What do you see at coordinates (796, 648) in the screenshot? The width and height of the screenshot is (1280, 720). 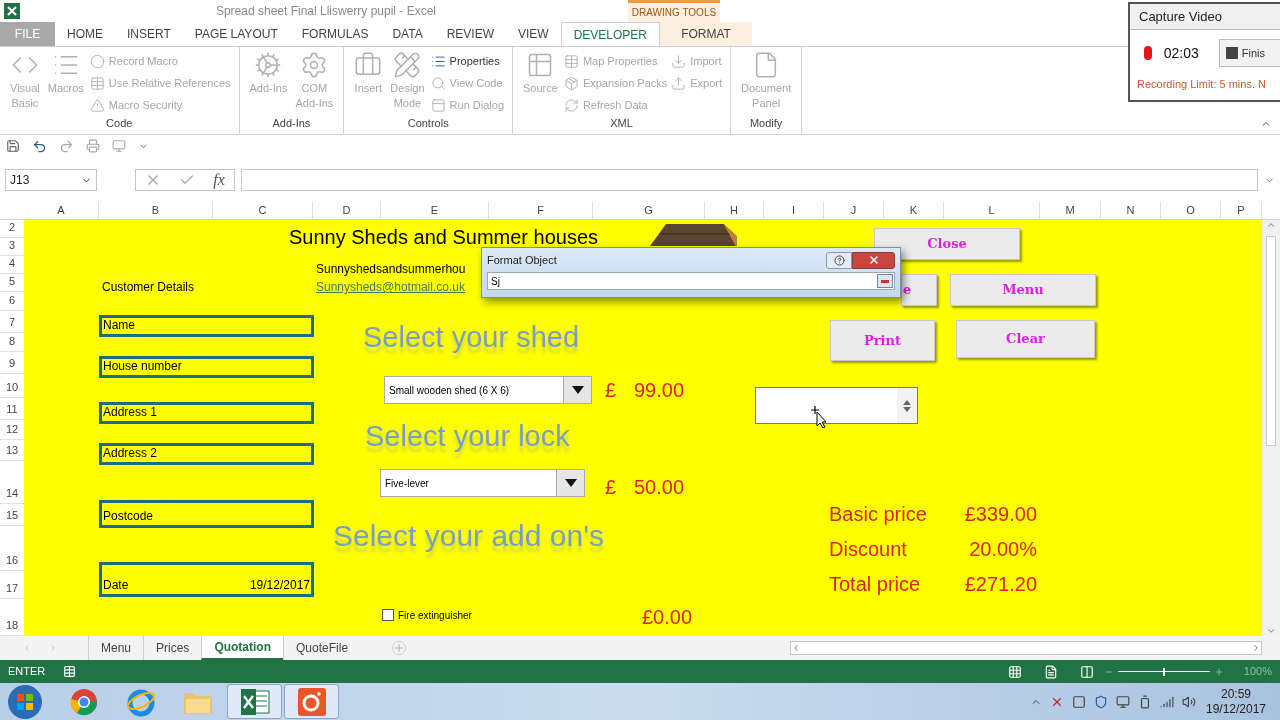 I see `scroll-left-icon` at bounding box center [796, 648].